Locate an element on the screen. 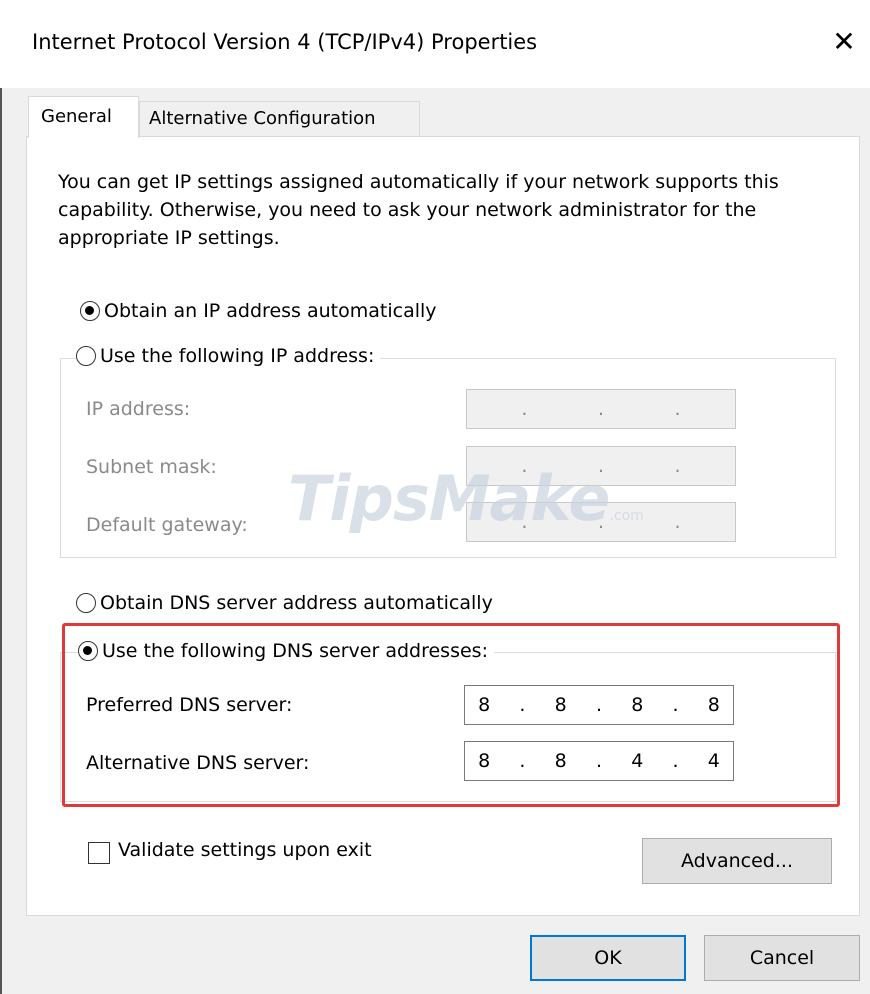 Image resolution: width=870 pixels, height=994 pixels. obtain-dns-automatically-radio: Obtain DNS server address automatically is located at coordinates (284, 603).